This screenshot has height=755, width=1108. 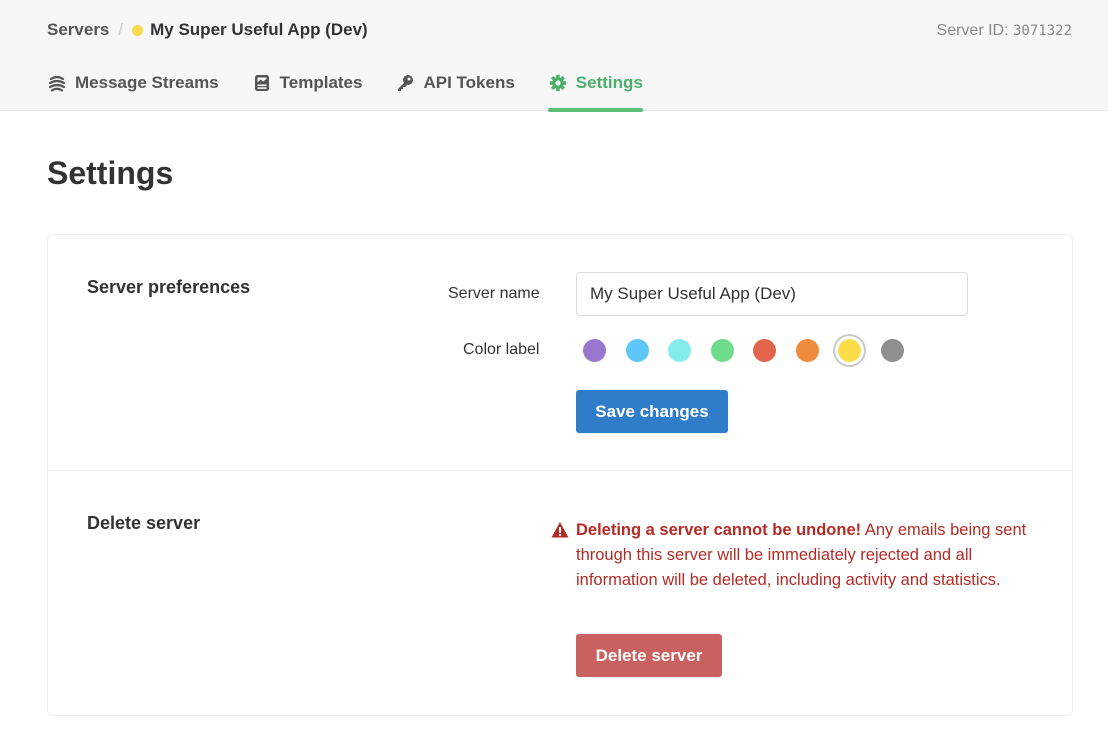 What do you see at coordinates (649, 655) in the screenshot?
I see `delete-server-button: Delete server` at bounding box center [649, 655].